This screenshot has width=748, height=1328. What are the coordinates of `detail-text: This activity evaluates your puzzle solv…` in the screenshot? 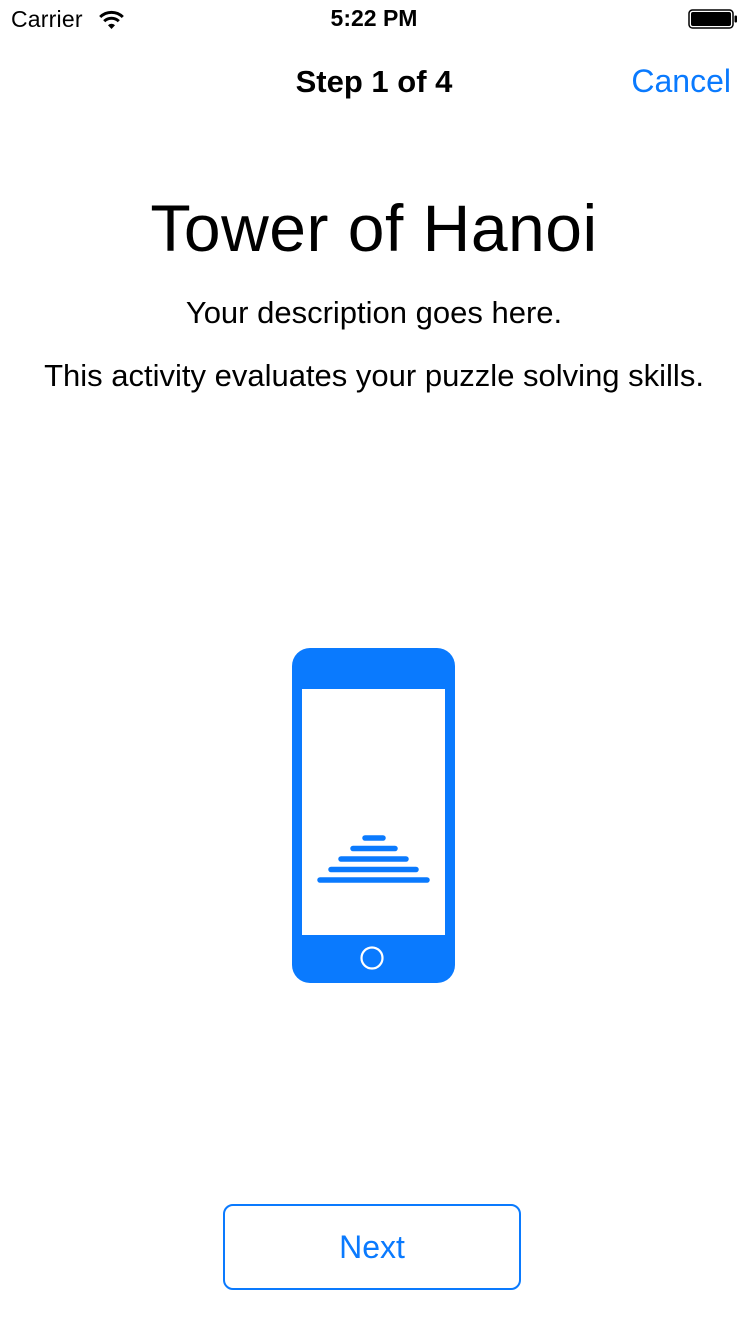 It's located at (374, 375).